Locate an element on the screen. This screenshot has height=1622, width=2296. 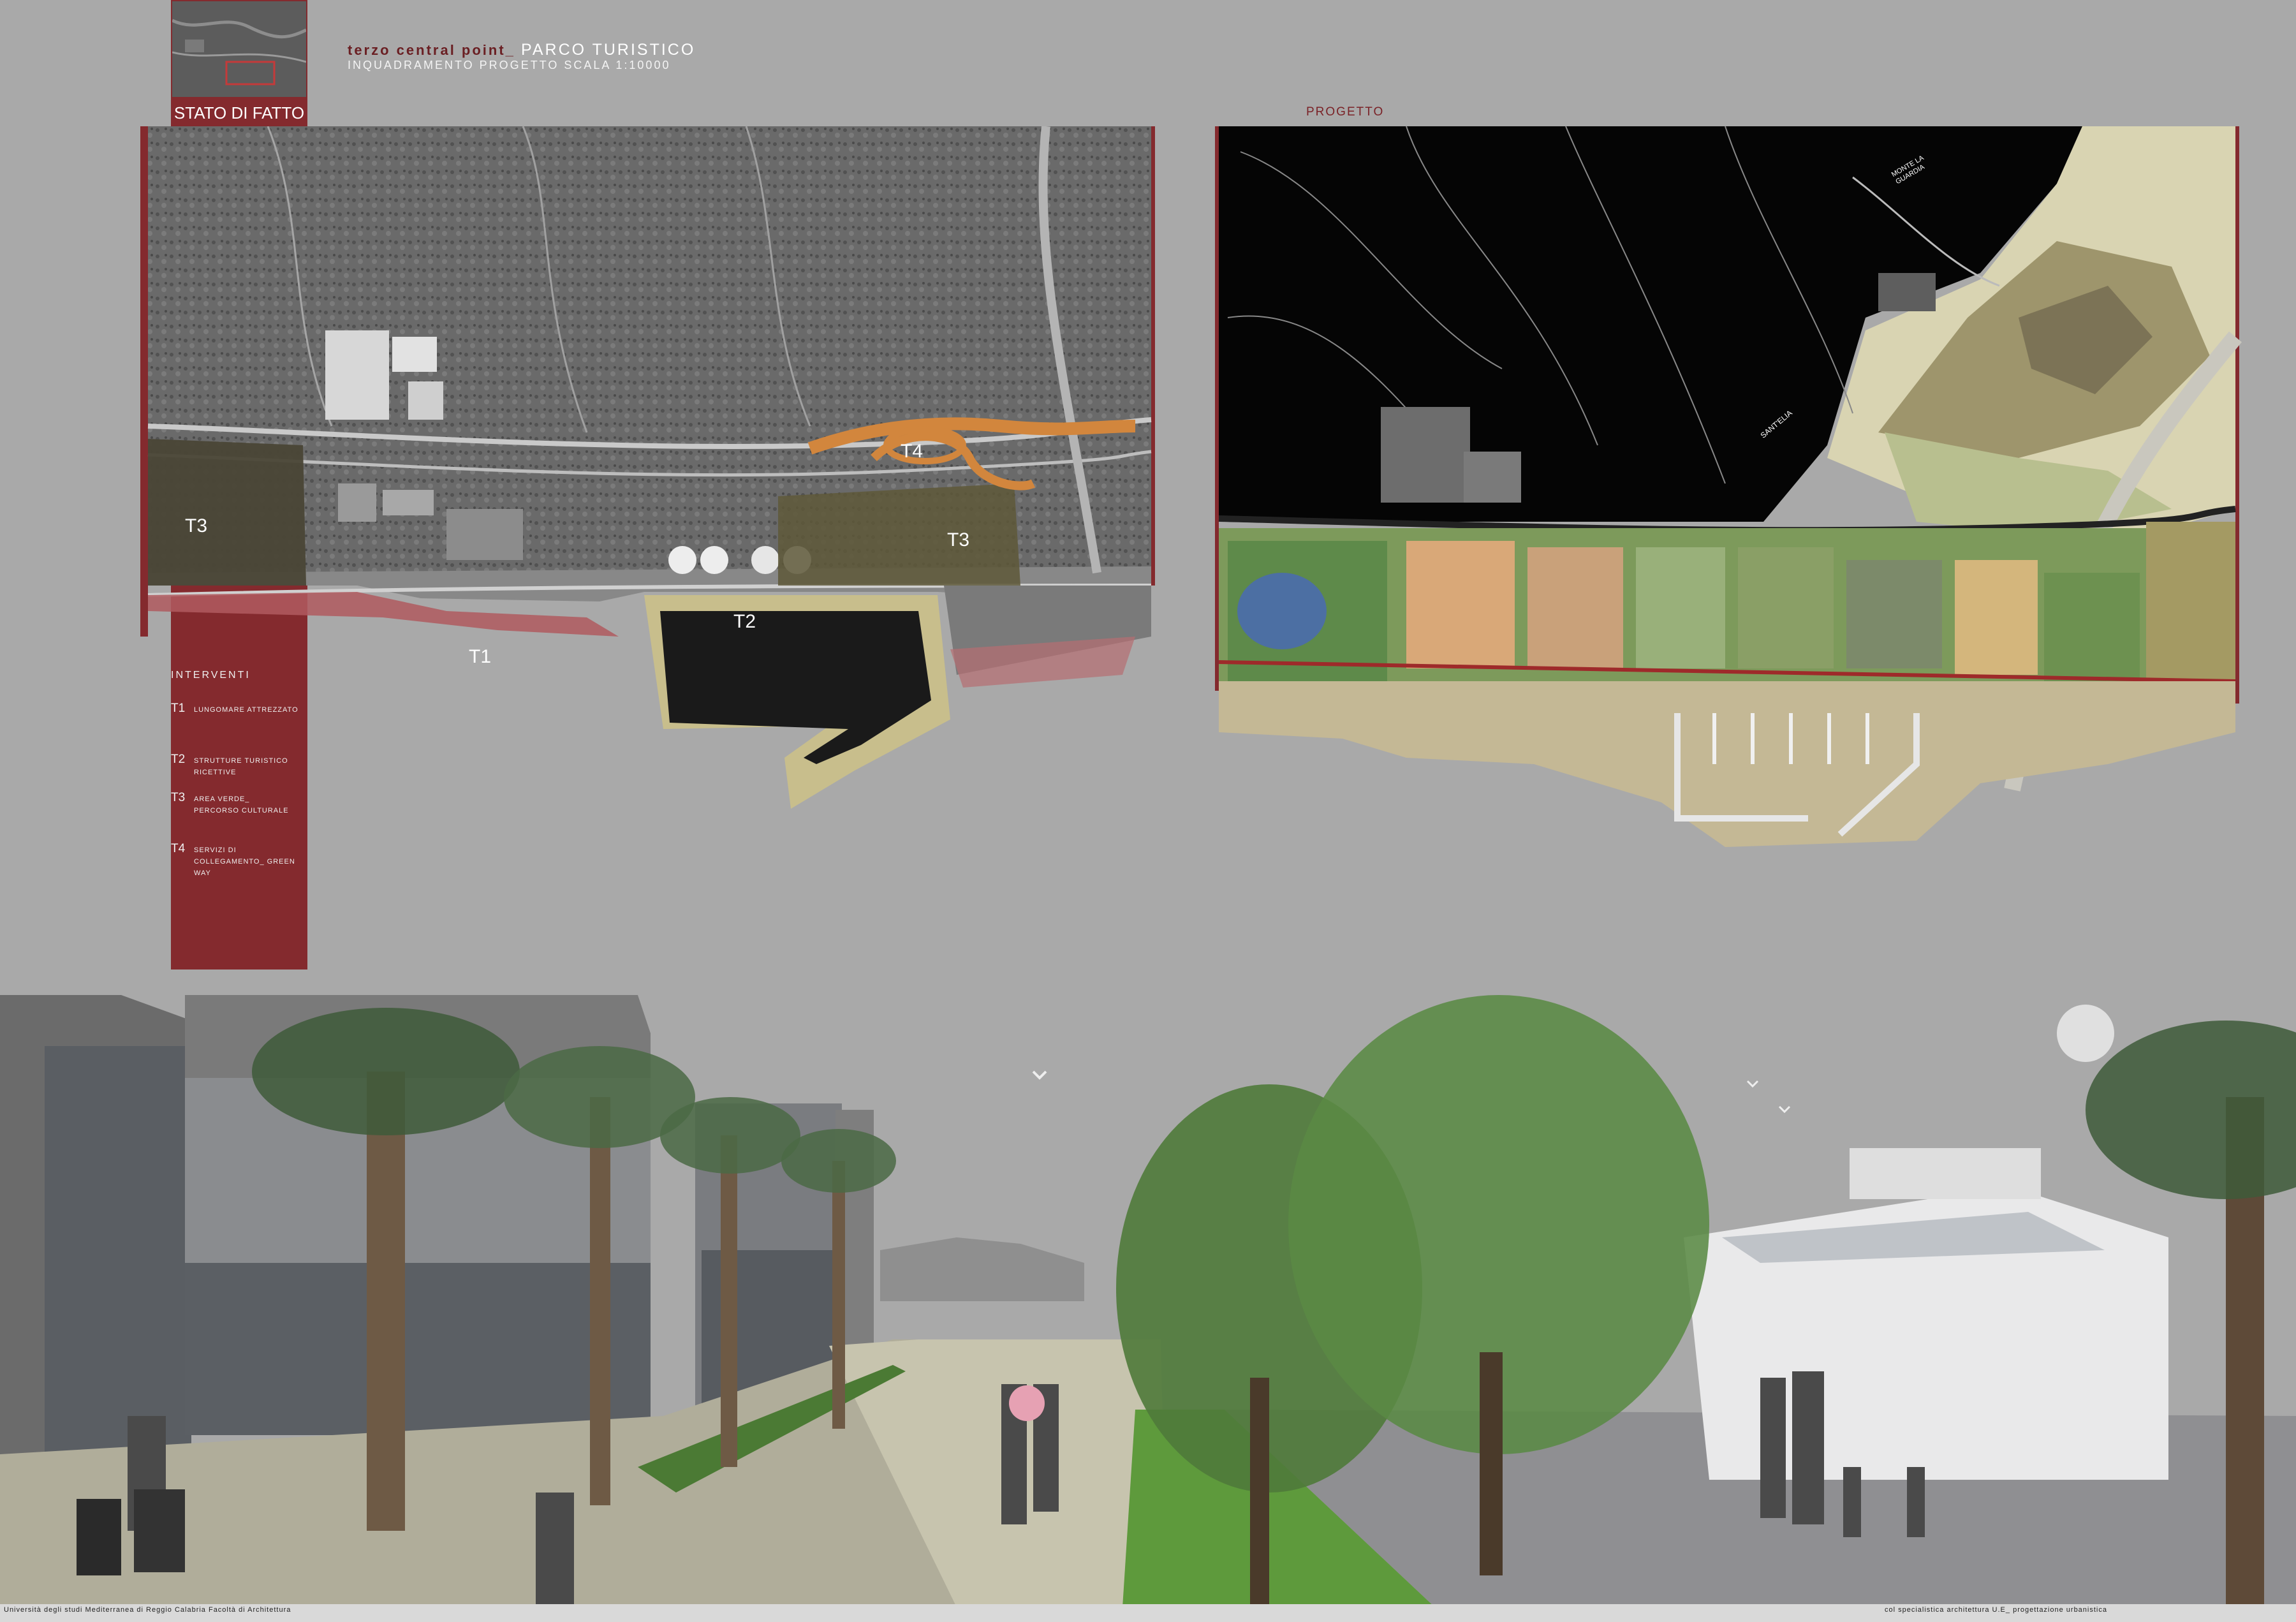
thumbnail-map-graphic is located at coordinates (239, 49).